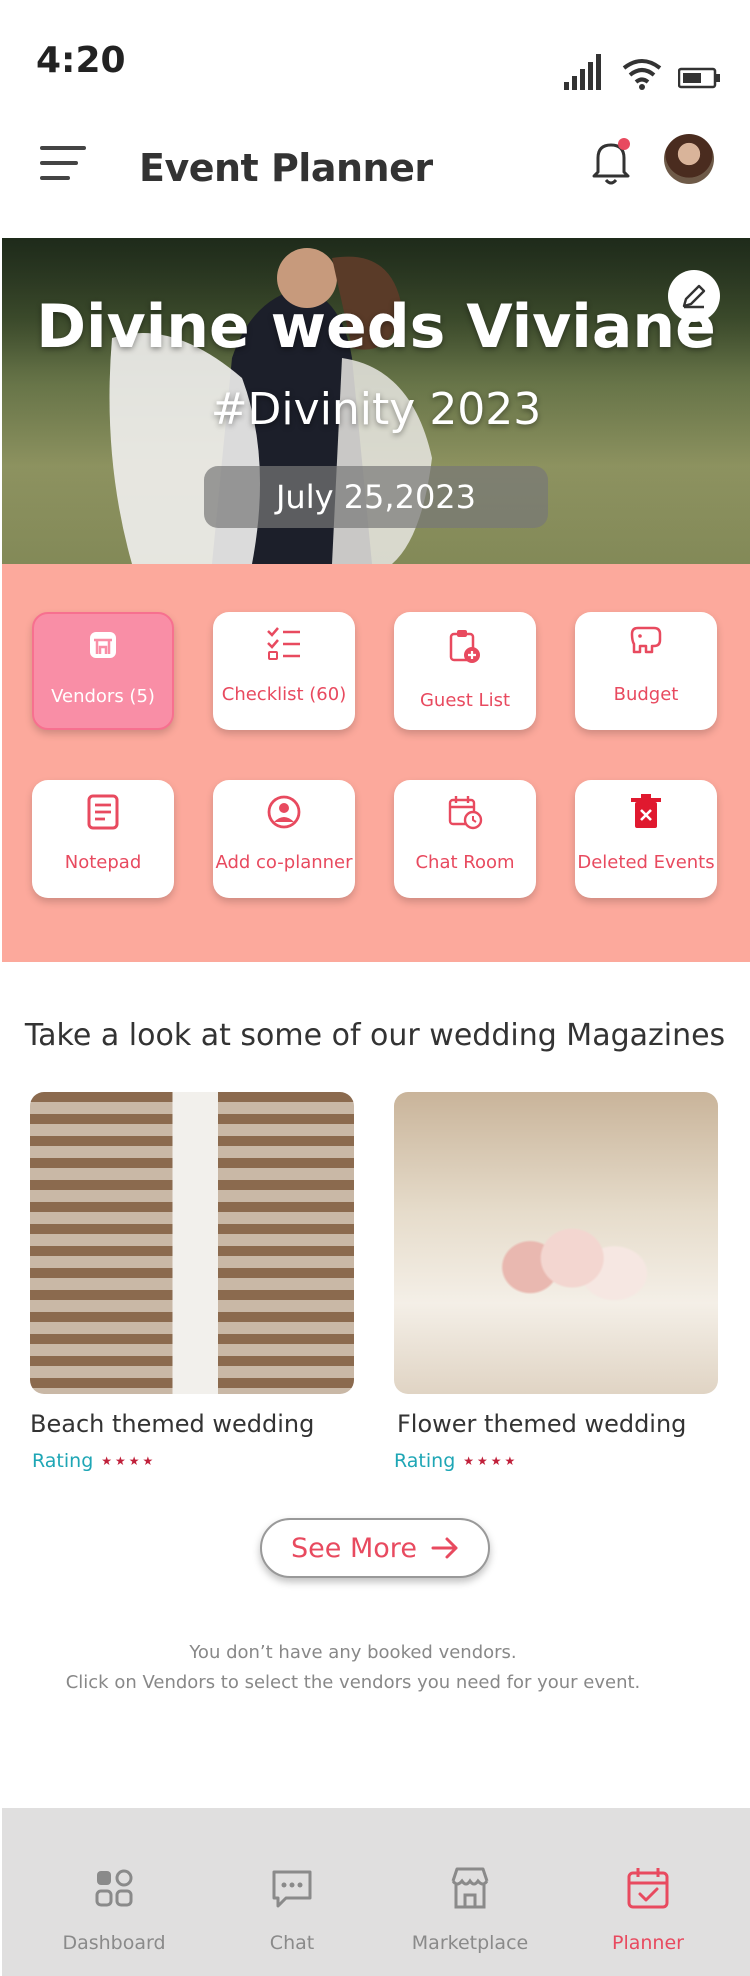 The image size is (750, 1976). What do you see at coordinates (286, 168) in the screenshot?
I see `page-title: Event Planner` at bounding box center [286, 168].